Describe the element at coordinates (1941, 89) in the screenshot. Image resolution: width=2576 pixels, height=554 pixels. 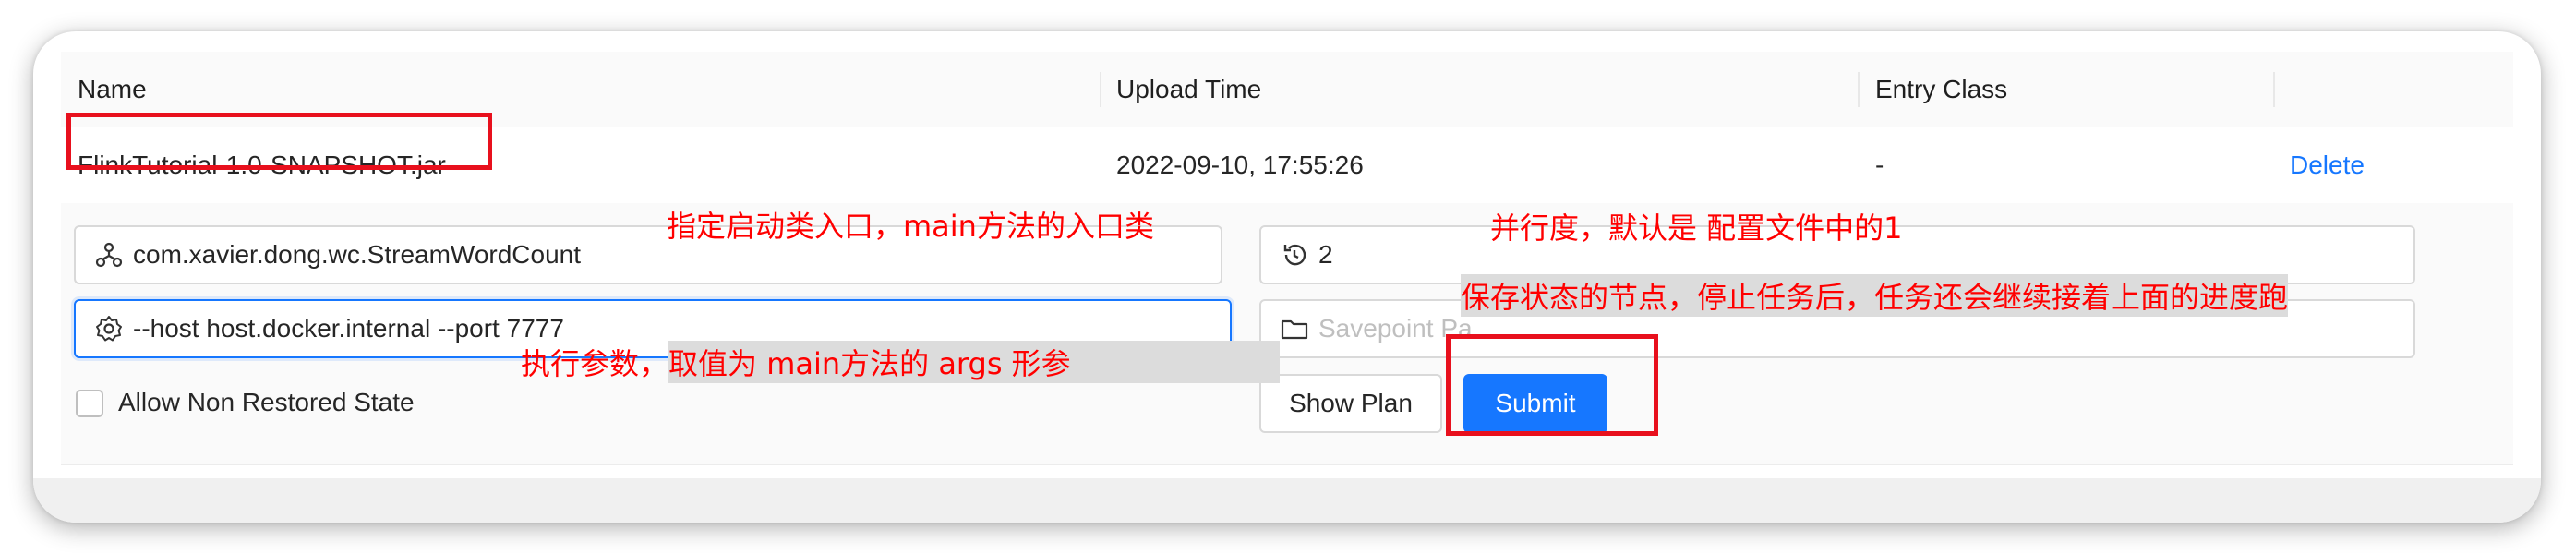
I see `header-entry-class: Entry Class` at that location.